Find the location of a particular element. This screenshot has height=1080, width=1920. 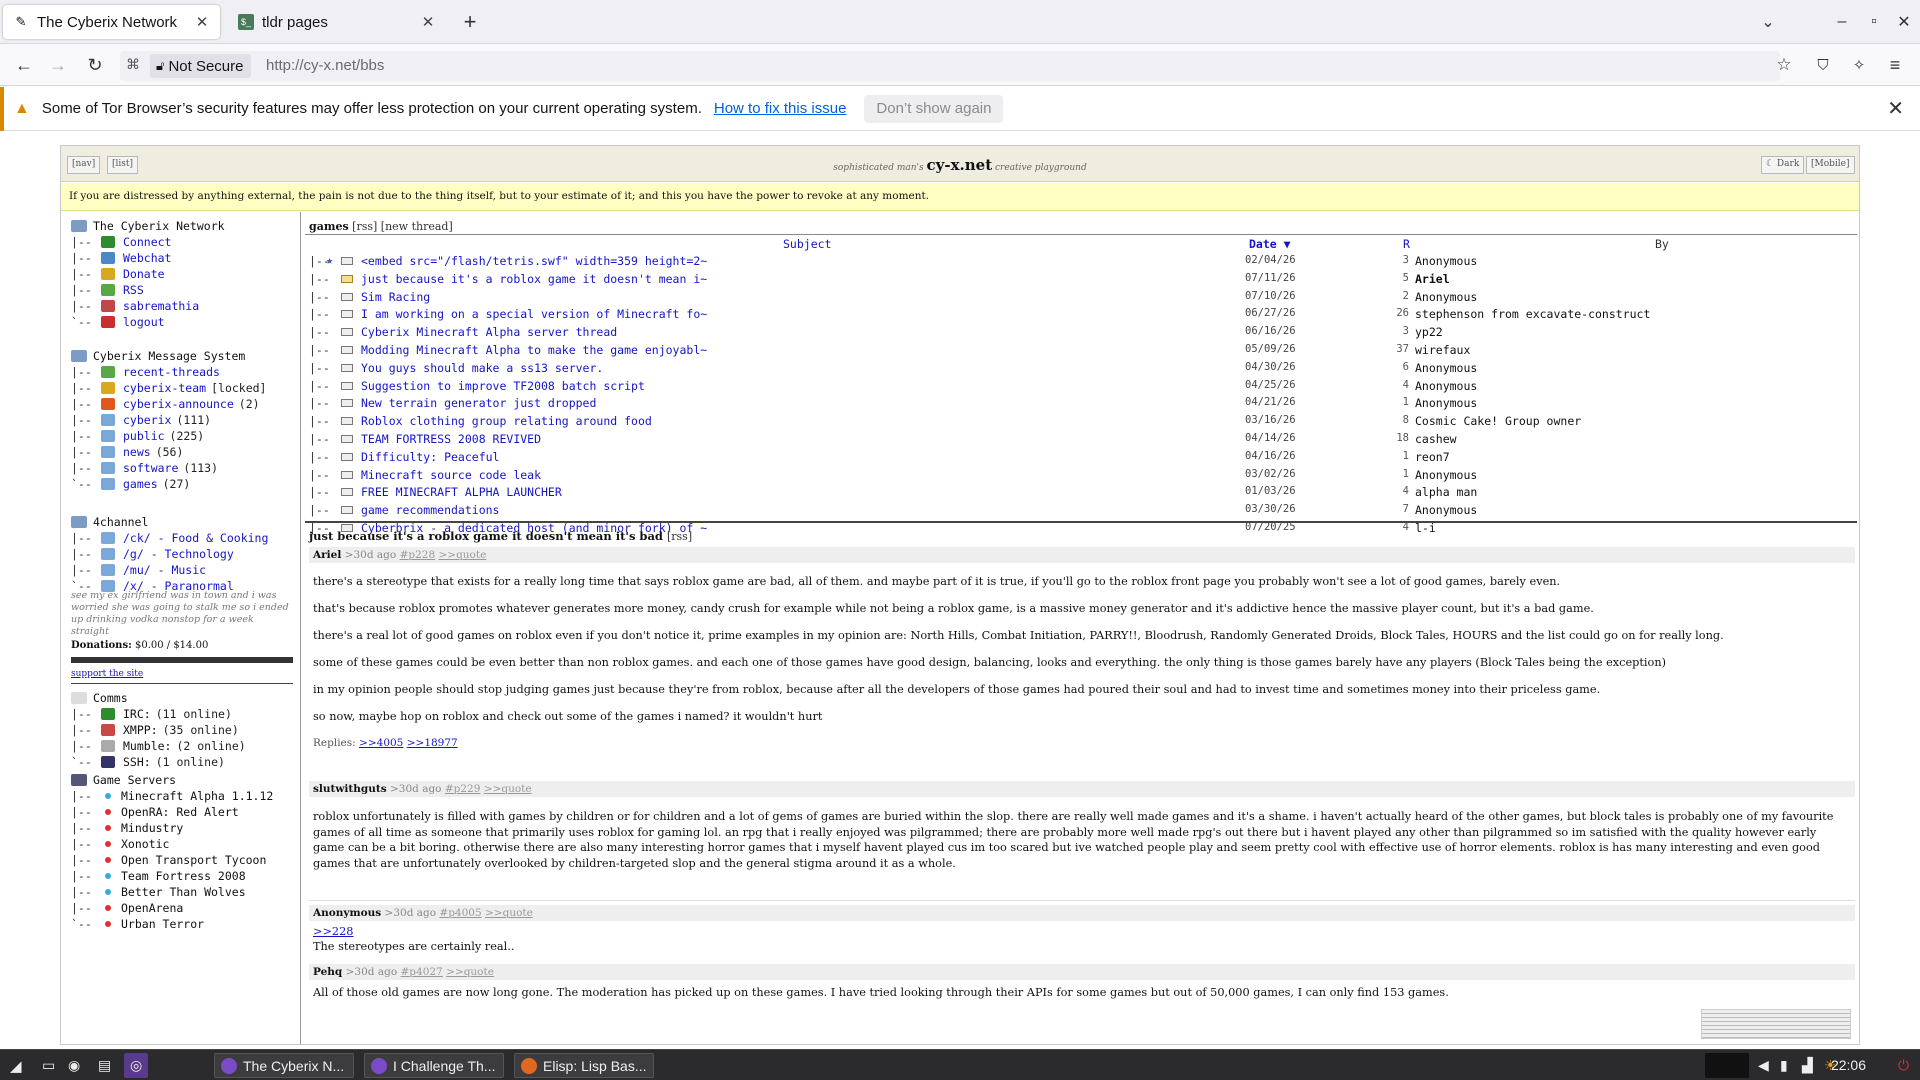

signal-icon: ▟ is located at coordinates (1807, 1065).